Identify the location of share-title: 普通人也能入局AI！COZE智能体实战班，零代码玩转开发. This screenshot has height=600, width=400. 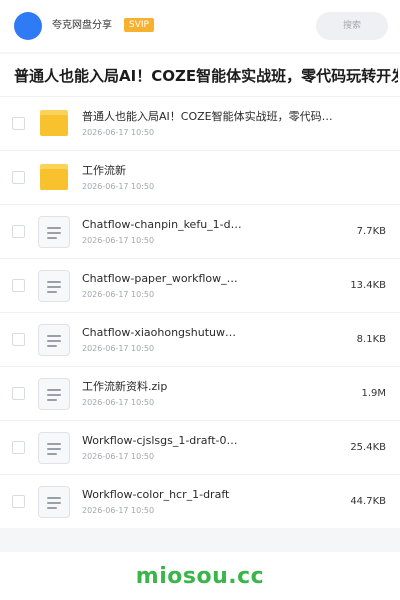
(206, 76).